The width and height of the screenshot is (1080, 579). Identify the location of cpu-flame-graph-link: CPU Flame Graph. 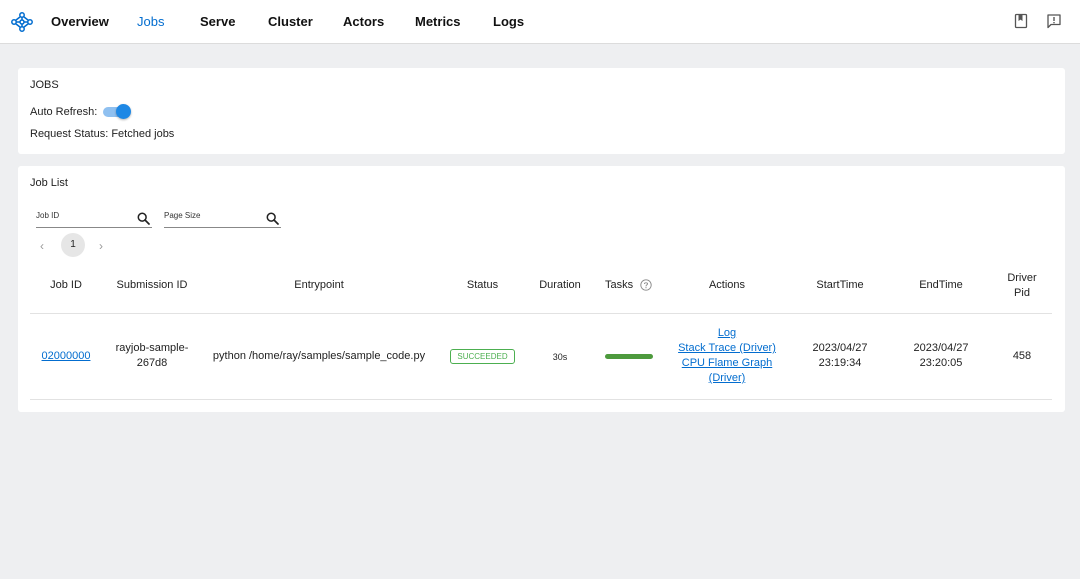
(727, 363).